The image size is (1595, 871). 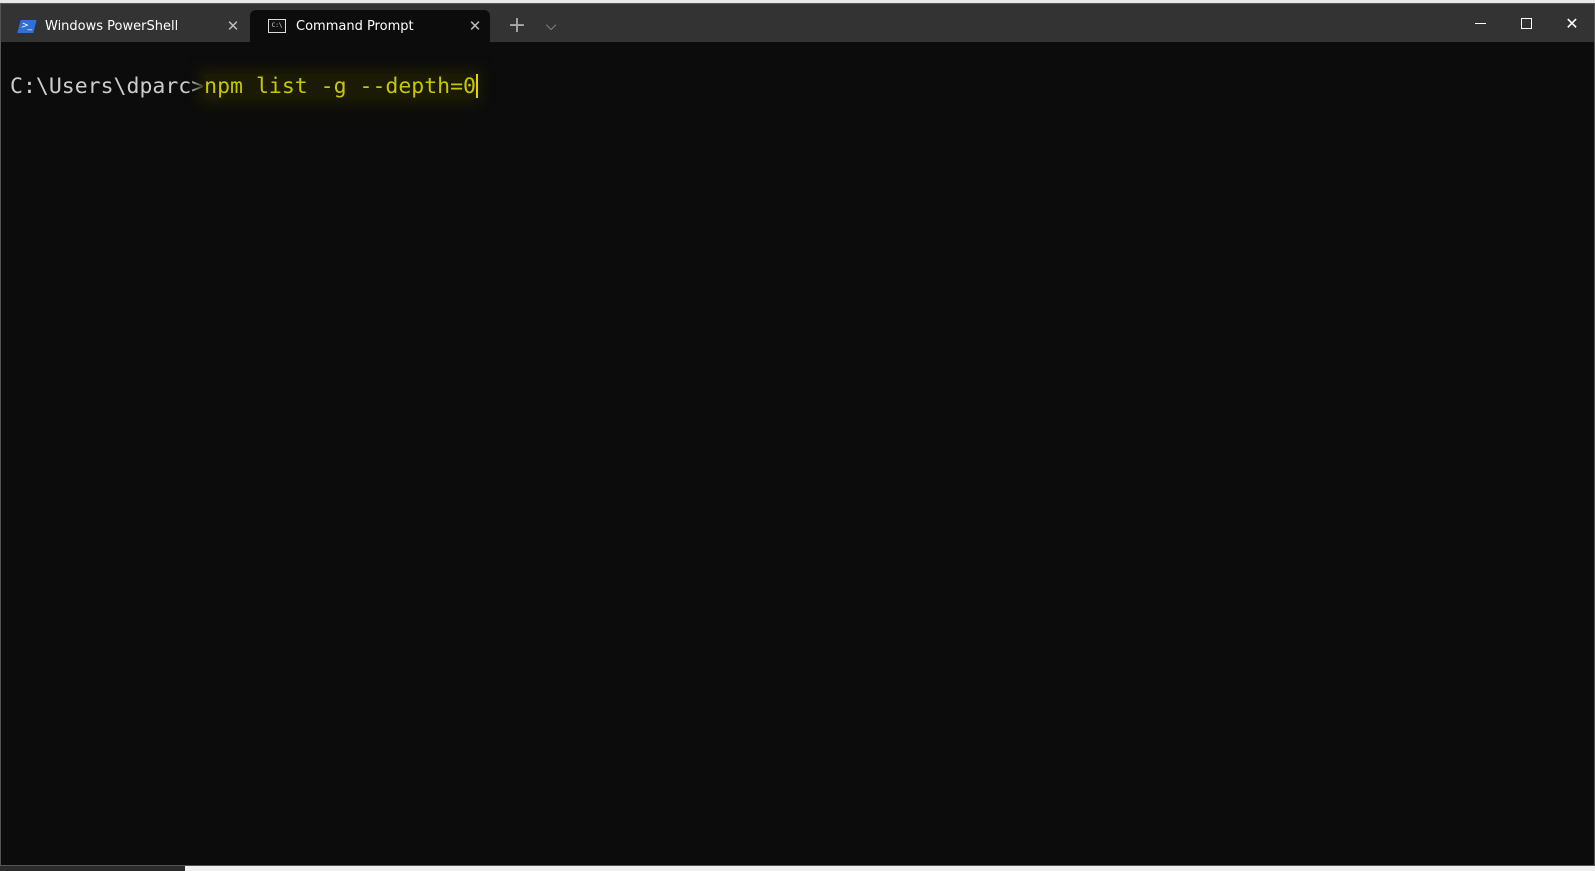 I want to click on tab-command-prompt: C:\ Command Prompt ✕, so click(x=370, y=26).